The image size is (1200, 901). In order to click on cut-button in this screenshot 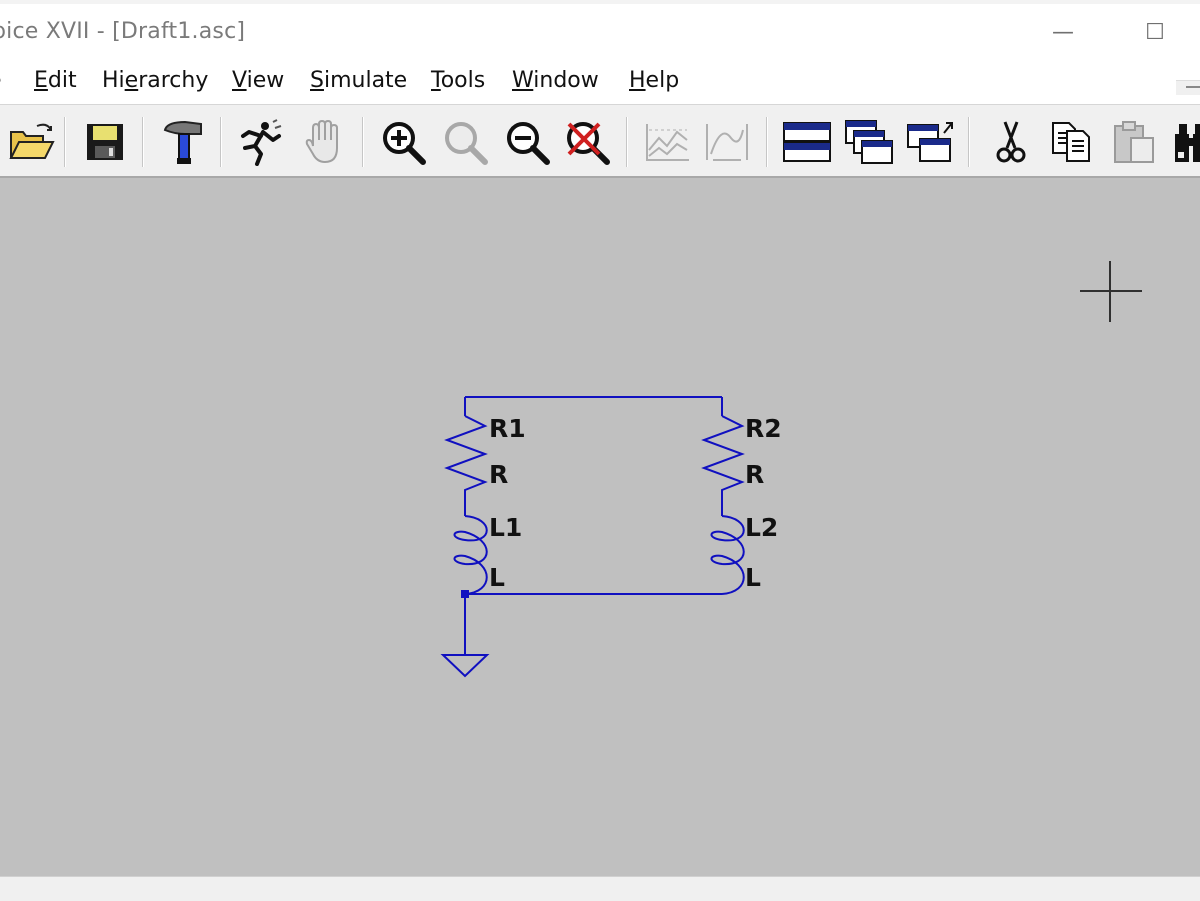, I will do `click(1011, 142)`.